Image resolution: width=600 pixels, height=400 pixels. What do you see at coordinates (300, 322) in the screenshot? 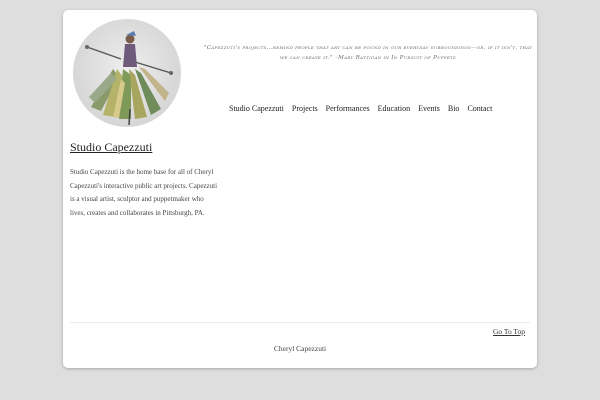
I see `footer-divider` at bounding box center [300, 322].